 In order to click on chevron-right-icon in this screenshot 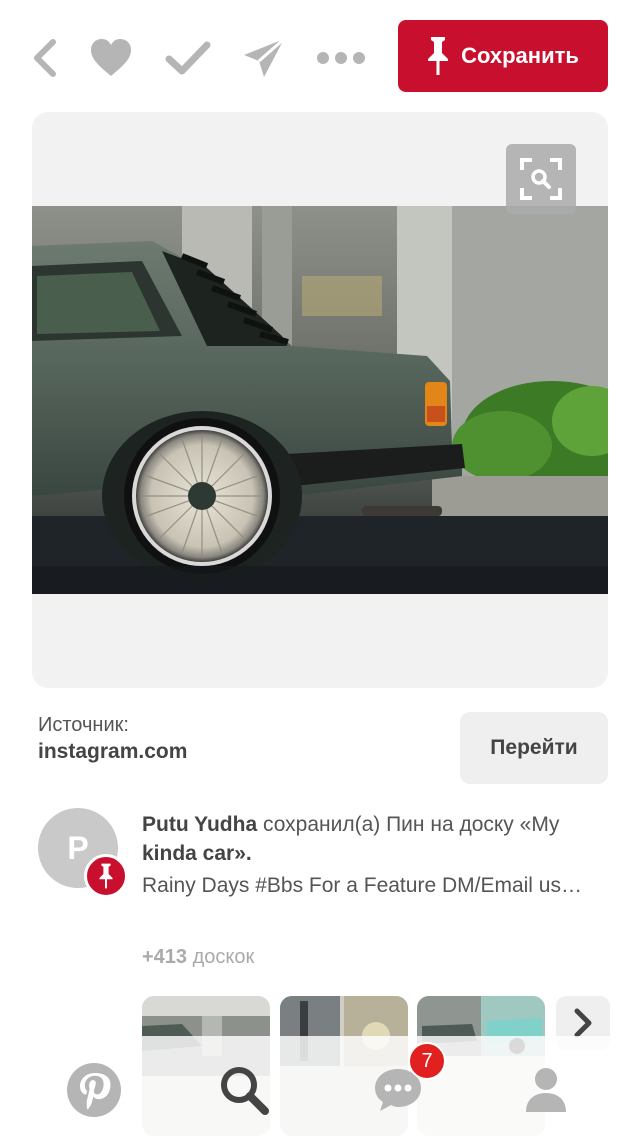, I will do `click(583, 1023)`.